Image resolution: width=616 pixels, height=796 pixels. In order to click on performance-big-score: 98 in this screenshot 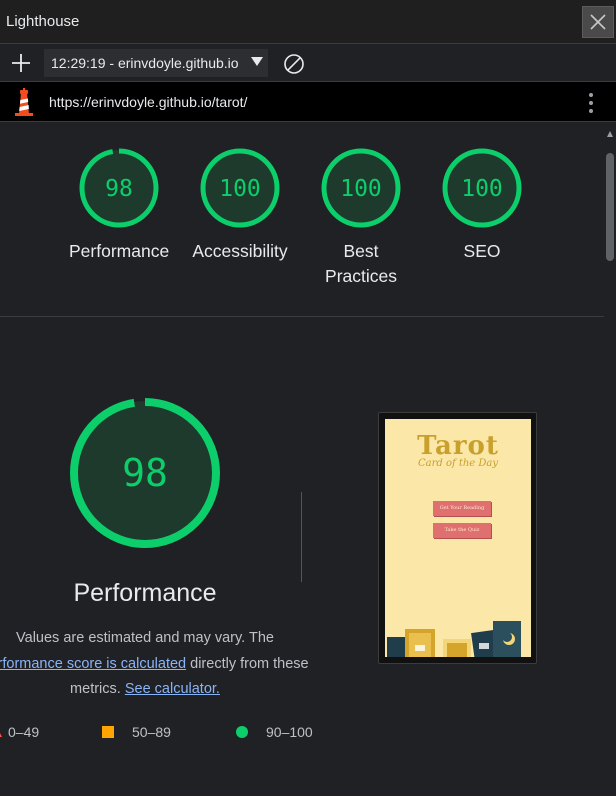, I will do `click(145, 473)`.